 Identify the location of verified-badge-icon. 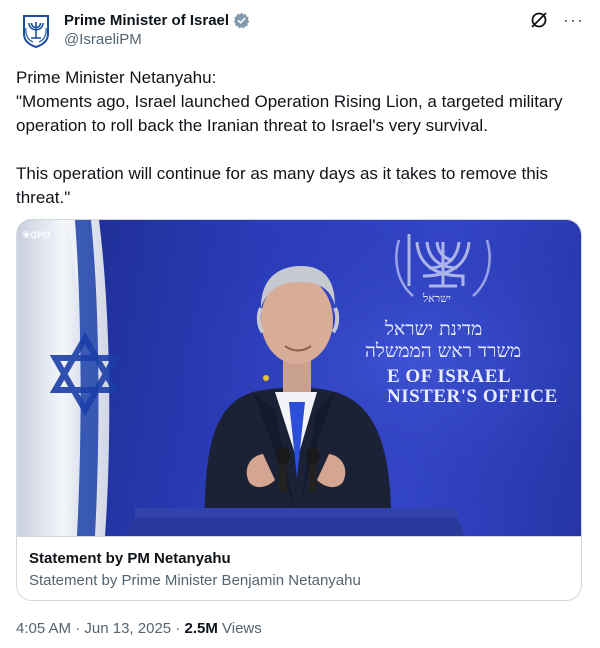
(241, 20).